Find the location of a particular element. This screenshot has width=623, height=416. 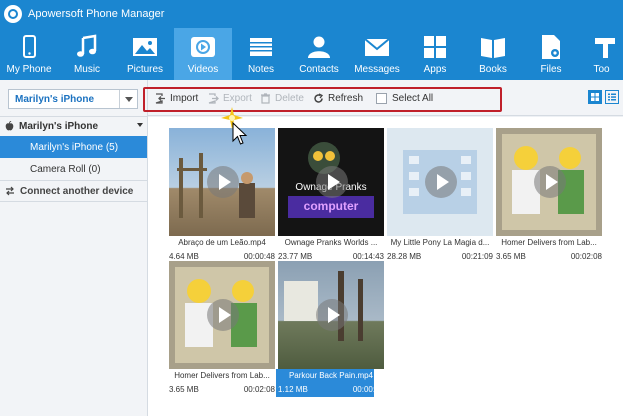

video-size: 28.28 MB is located at coordinates (404, 256).